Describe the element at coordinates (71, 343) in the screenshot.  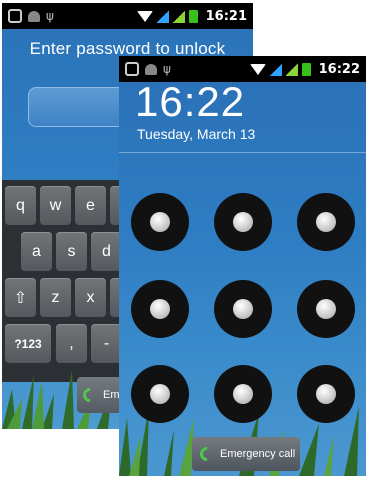
I see `key-comma: ,` at that location.